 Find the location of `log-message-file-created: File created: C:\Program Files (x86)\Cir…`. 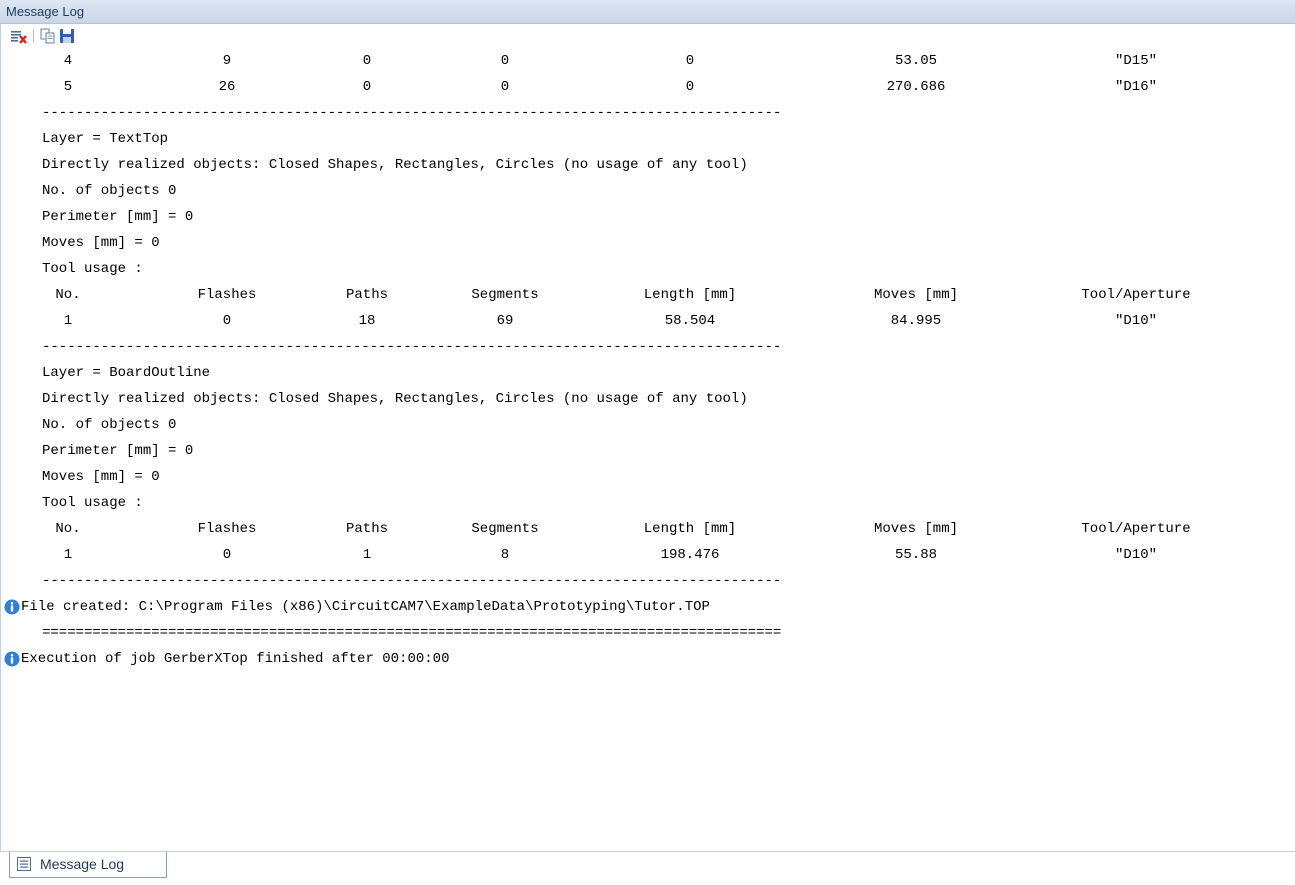

log-message-file-created: File created: C:\Program Files (x86)\Cir… is located at coordinates (646, 607).